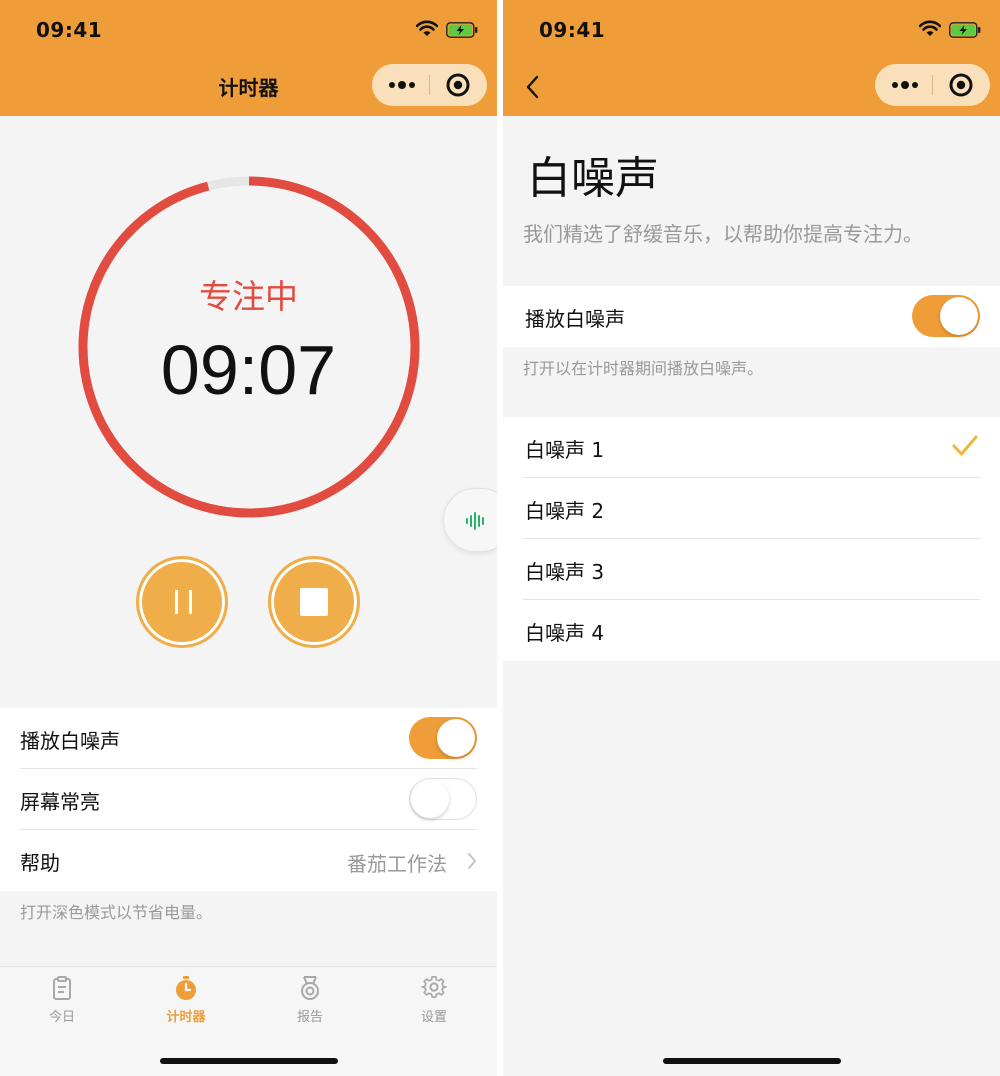 The image size is (1000, 1076). I want to click on play-toggle-label: 播放白噪声, so click(575, 319).